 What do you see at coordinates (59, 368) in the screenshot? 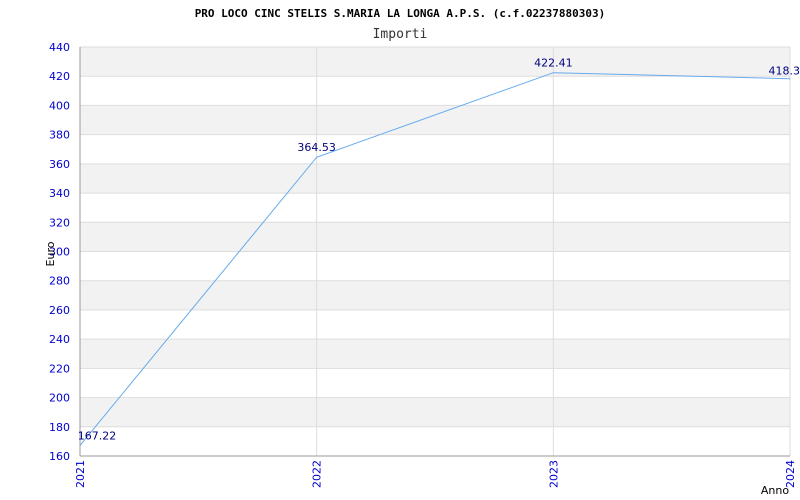
I see `y-tick-label: 220` at bounding box center [59, 368].